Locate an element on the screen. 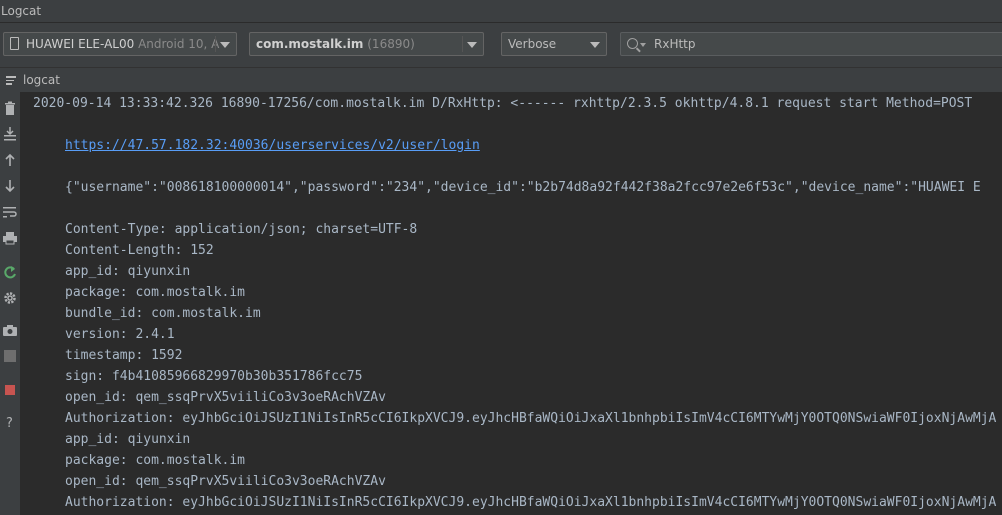 The image size is (1002, 515). log-level-value: Verbose is located at coordinates (532, 44).